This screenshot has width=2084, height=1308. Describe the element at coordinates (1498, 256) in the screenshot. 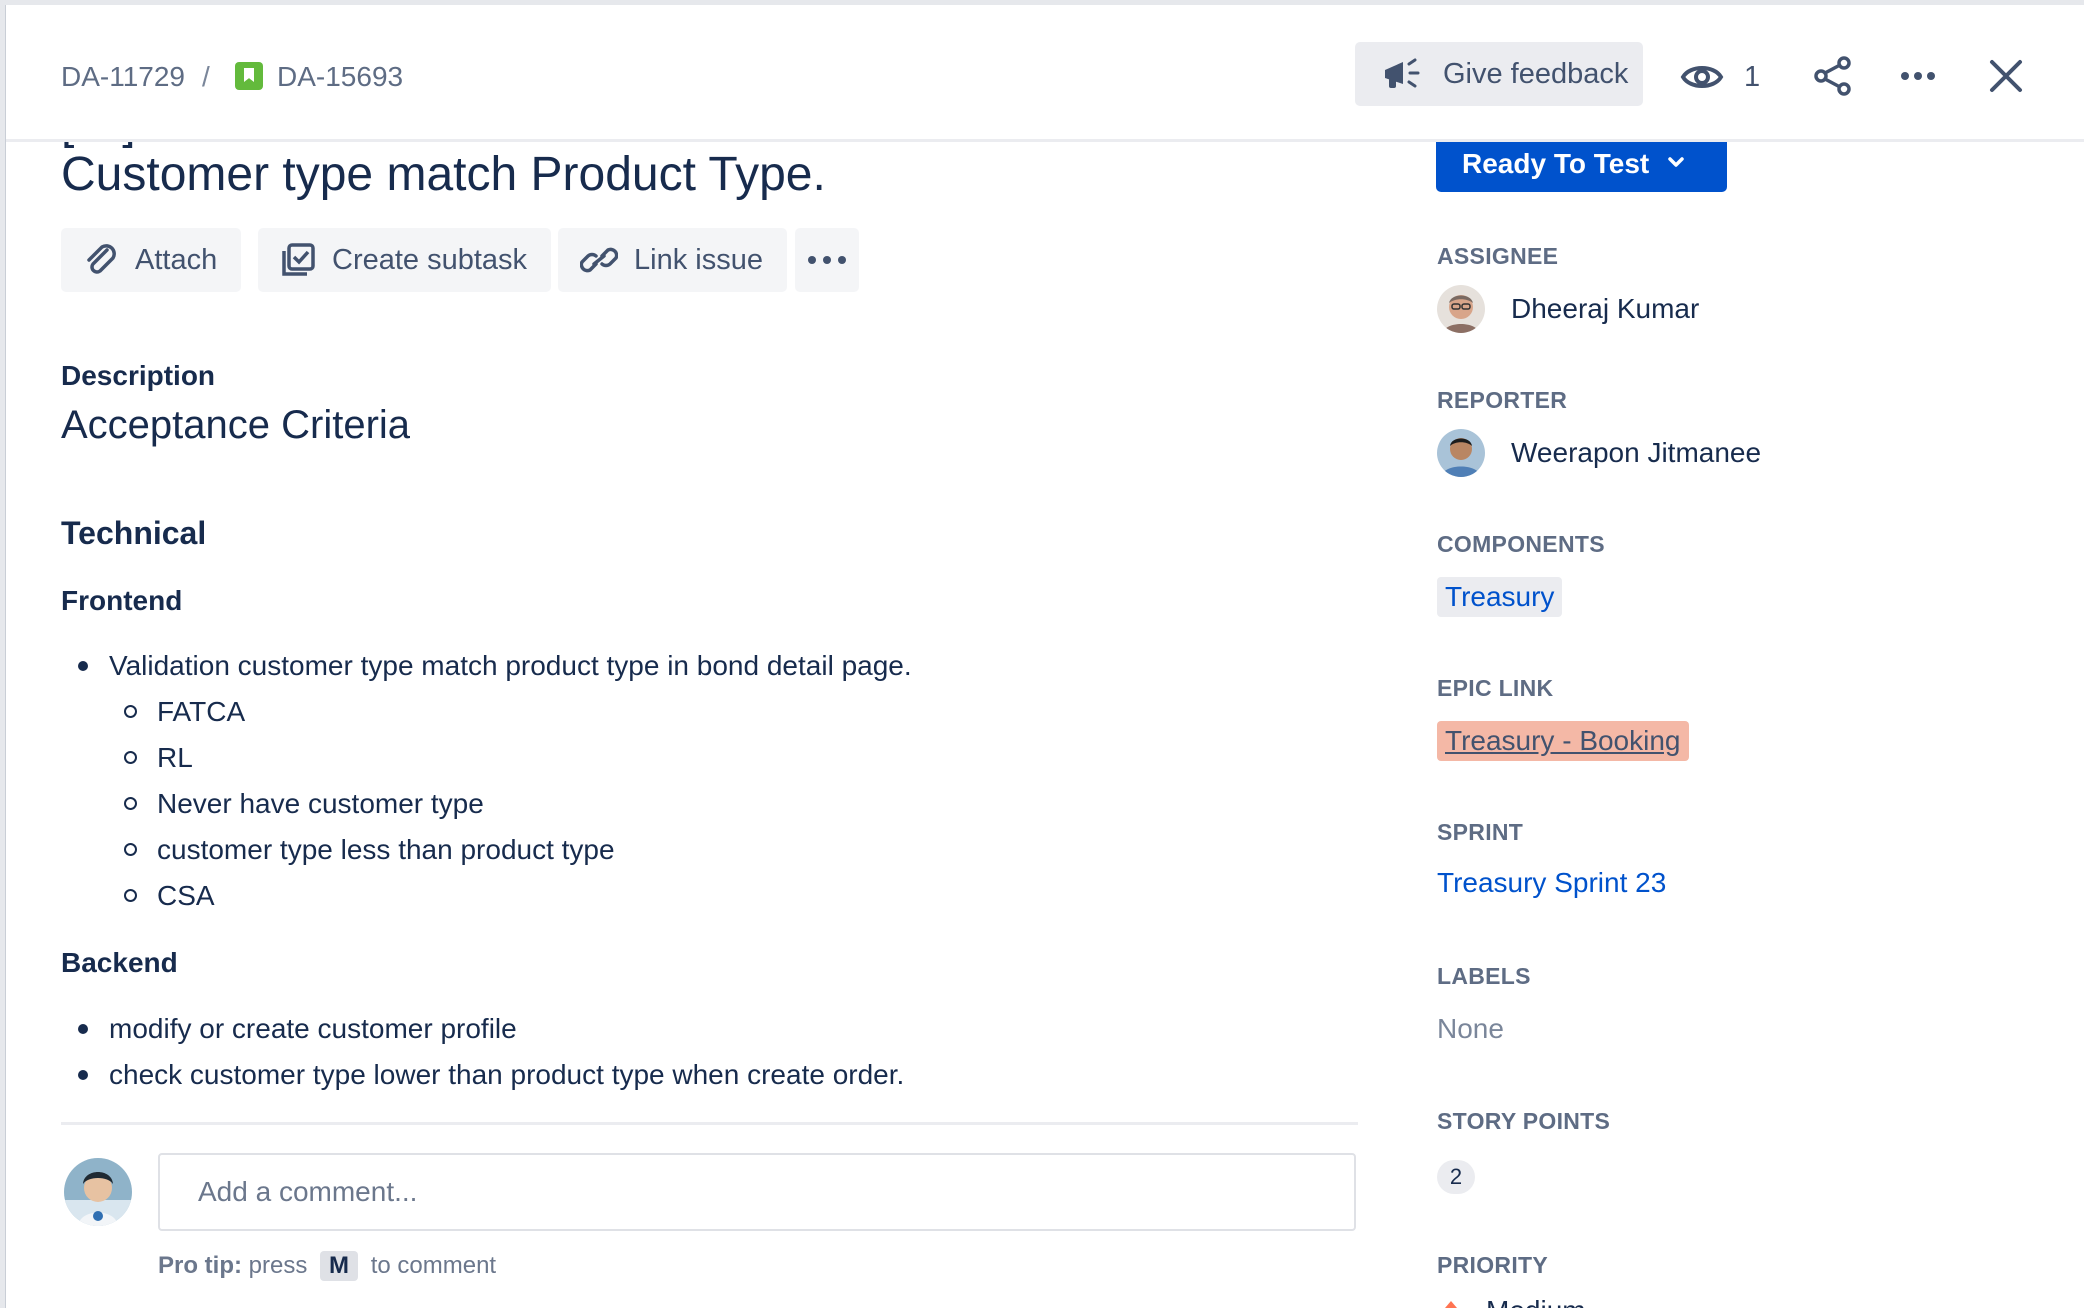

I see `assignee-label: ASSIGNEE` at that location.